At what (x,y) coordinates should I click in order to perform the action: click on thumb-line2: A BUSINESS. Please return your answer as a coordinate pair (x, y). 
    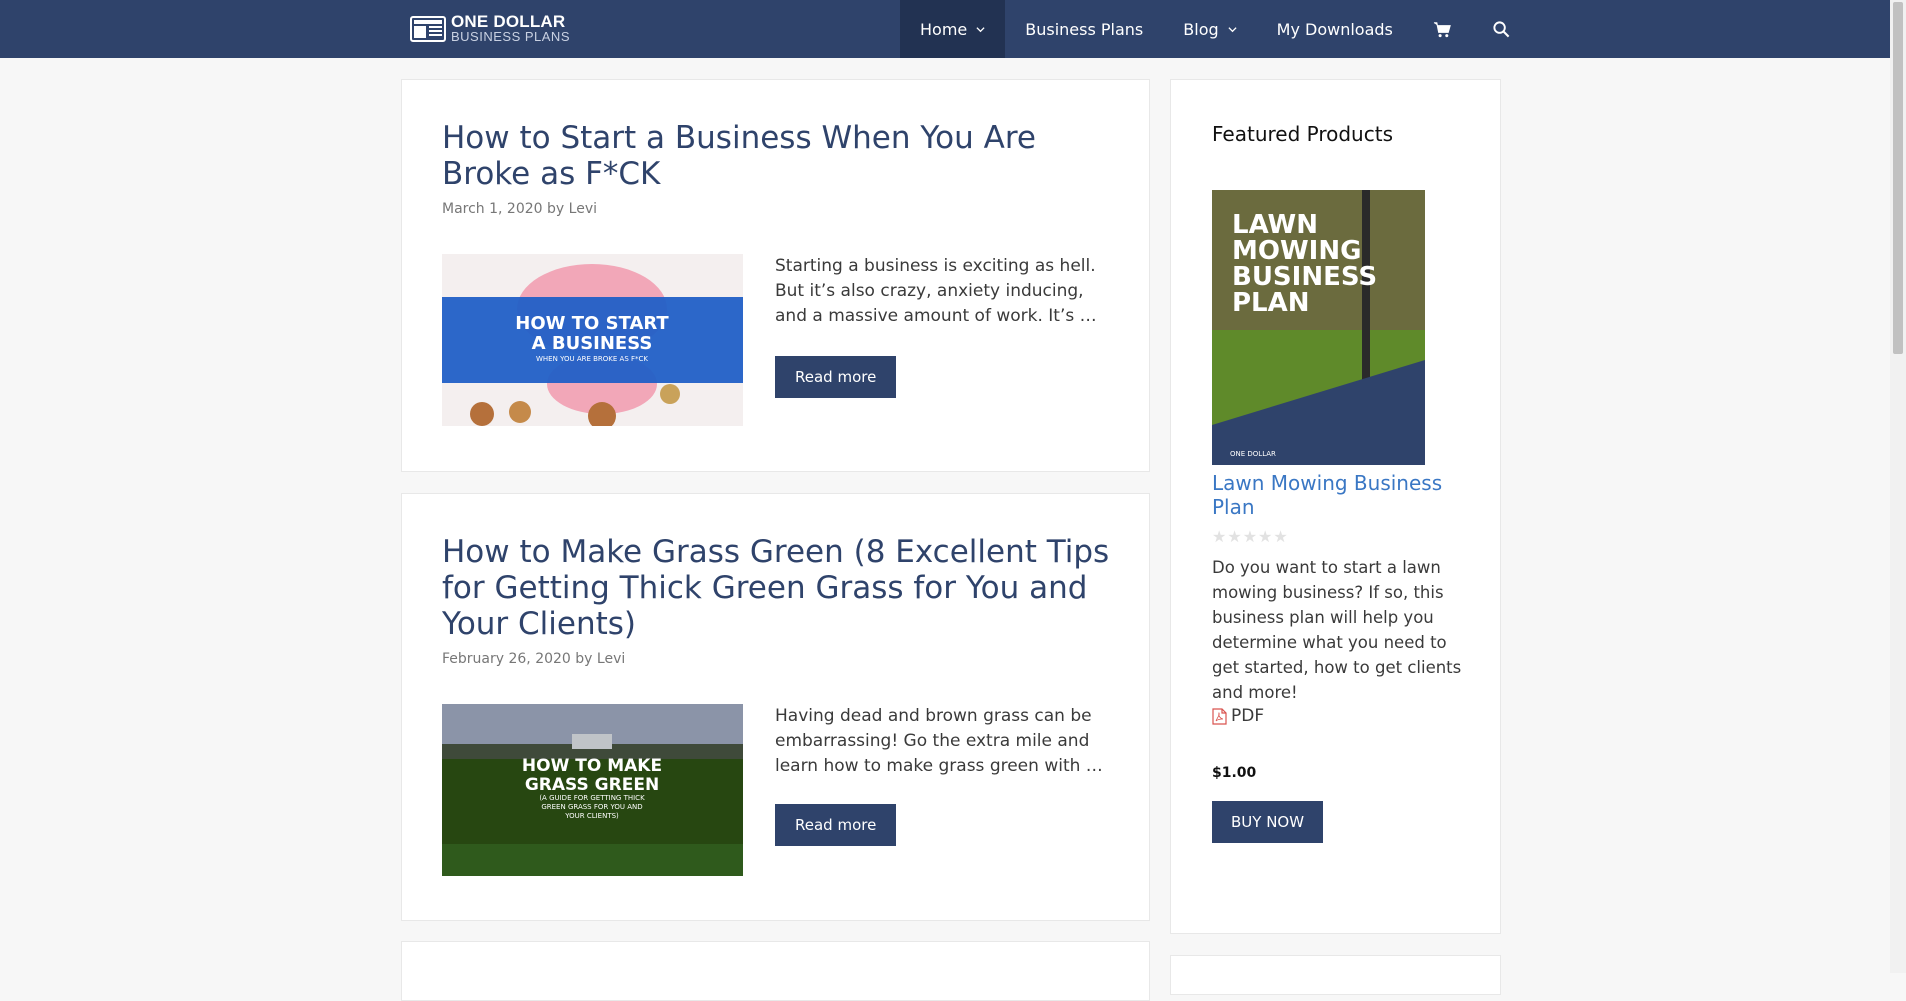
    Looking at the image, I should click on (592, 343).